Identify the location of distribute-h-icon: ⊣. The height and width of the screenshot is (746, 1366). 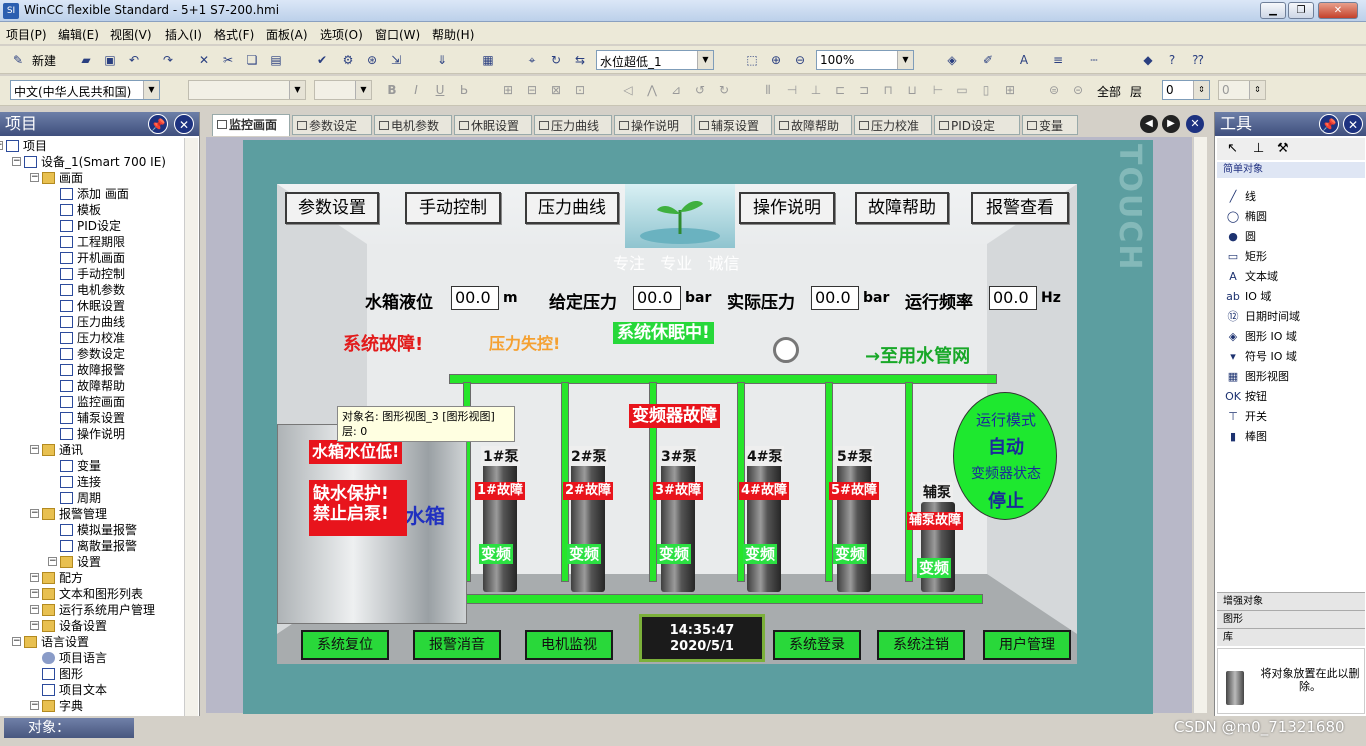
(792, 90).